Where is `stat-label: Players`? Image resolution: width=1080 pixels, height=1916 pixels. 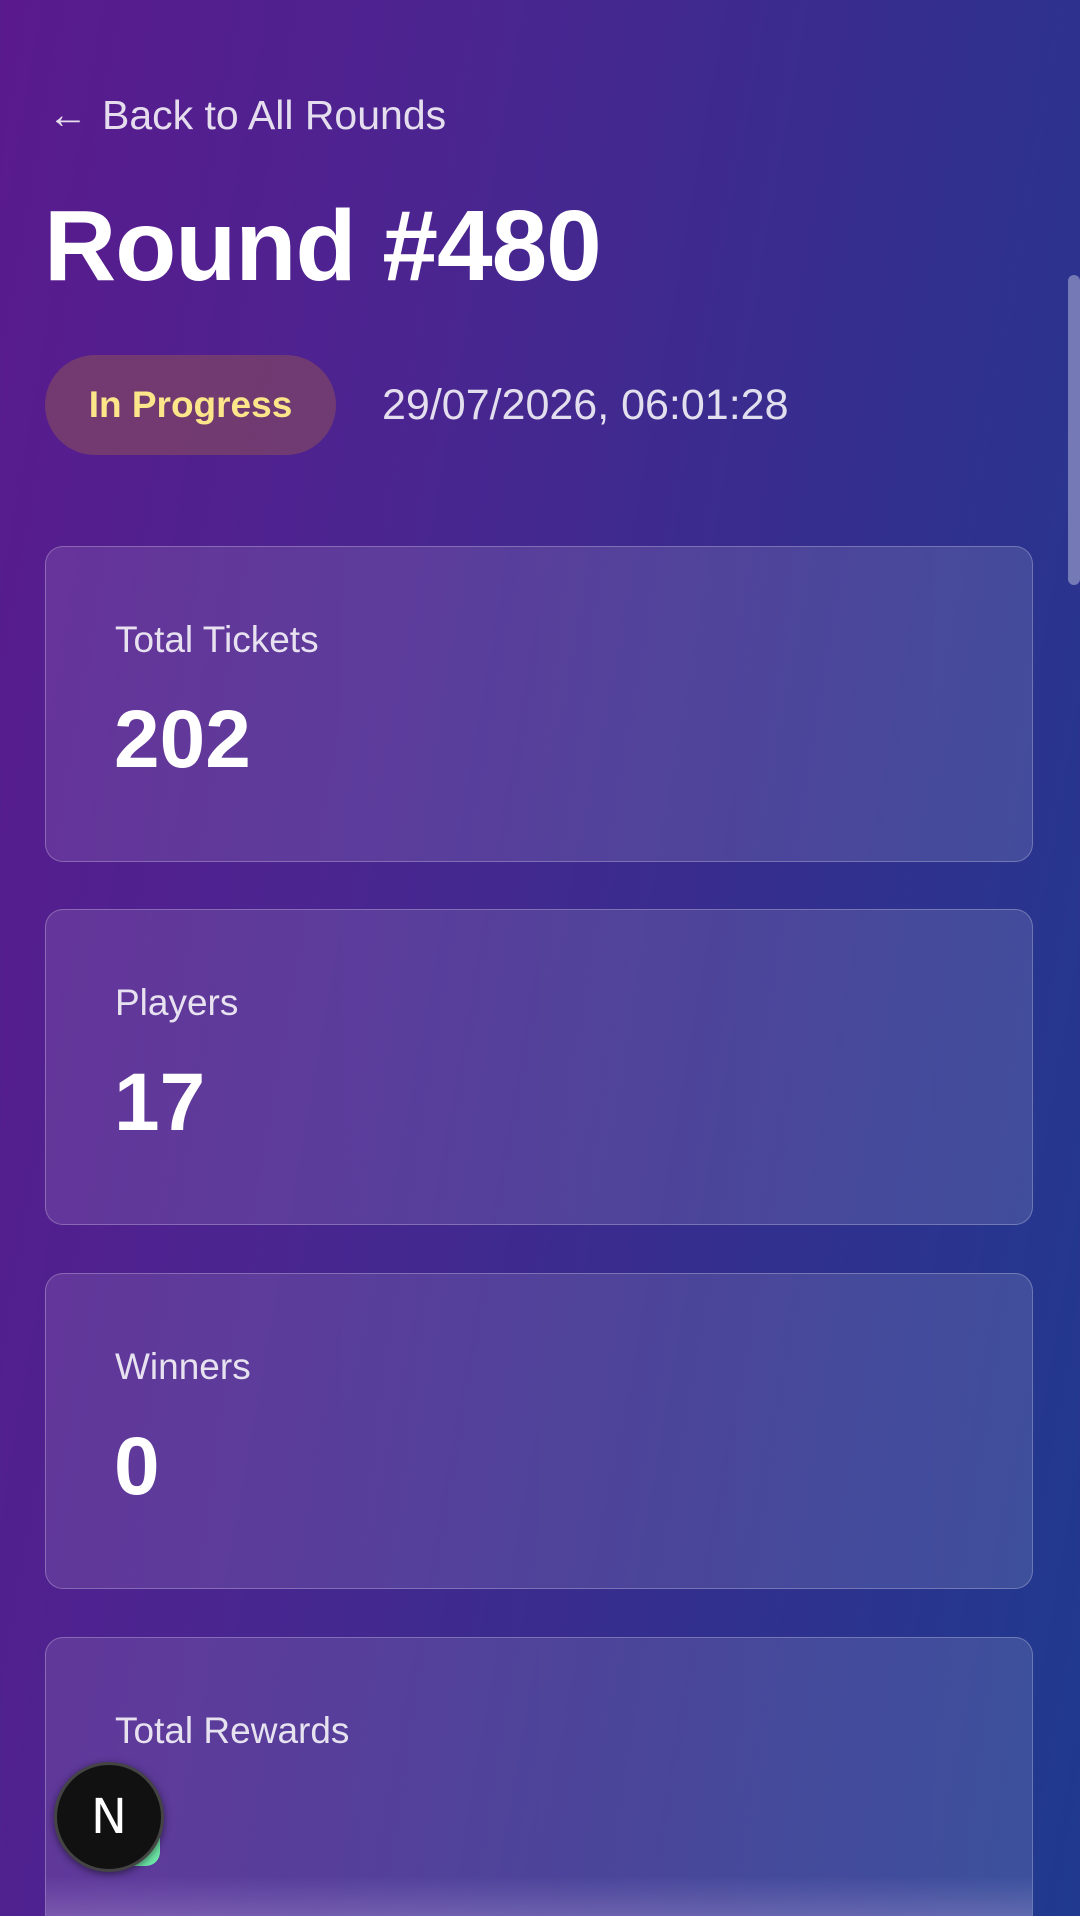 stat-label: Players is located at coordinates (177, 1002).